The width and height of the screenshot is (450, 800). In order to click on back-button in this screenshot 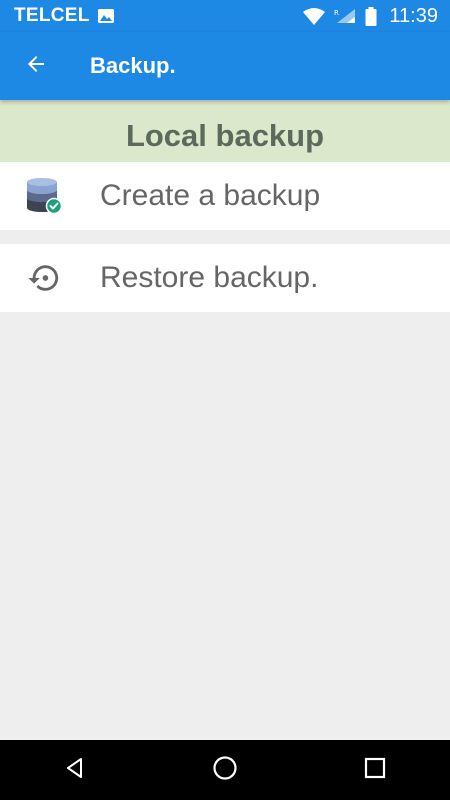, I will do `click(36, 66)`.